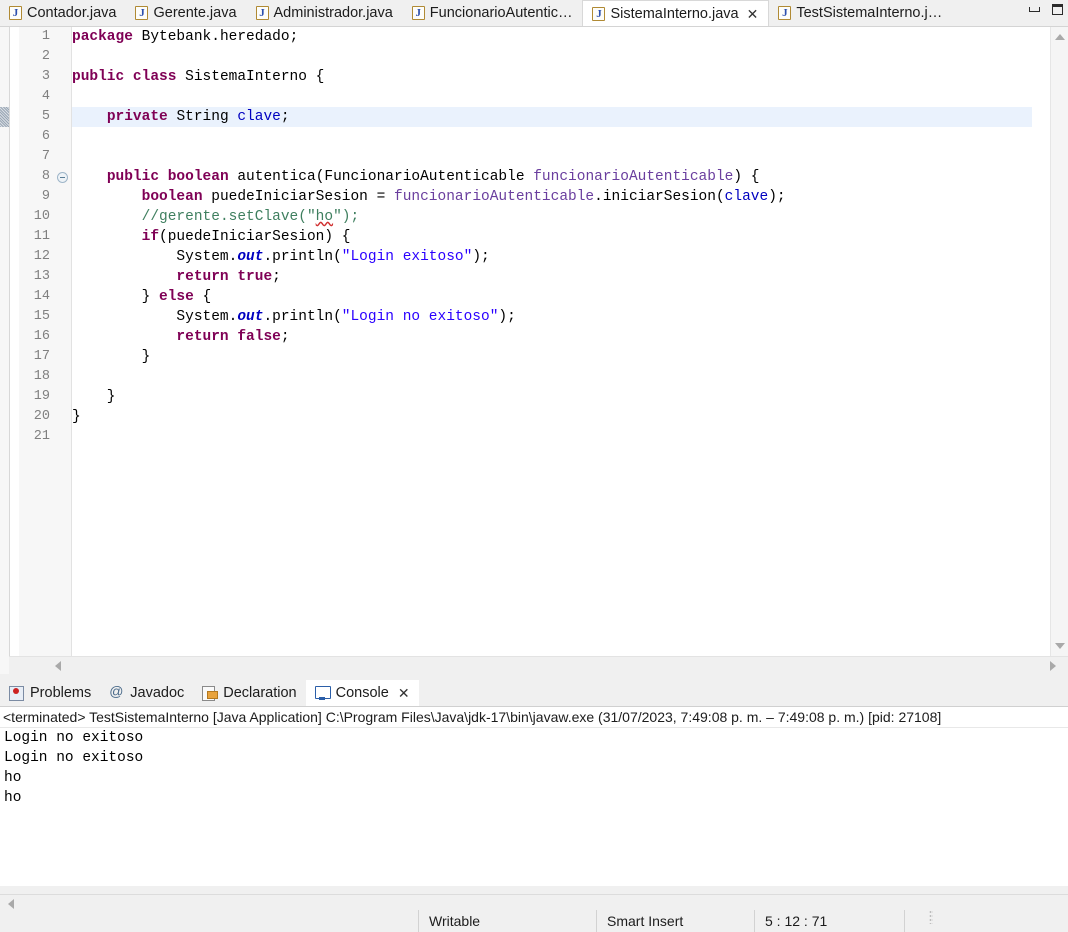 The image size is (1068, 932). What do you see at coordinates (45, 136) in the screenshot?
I see `line-number: 6` at bounding box center [45, 136].